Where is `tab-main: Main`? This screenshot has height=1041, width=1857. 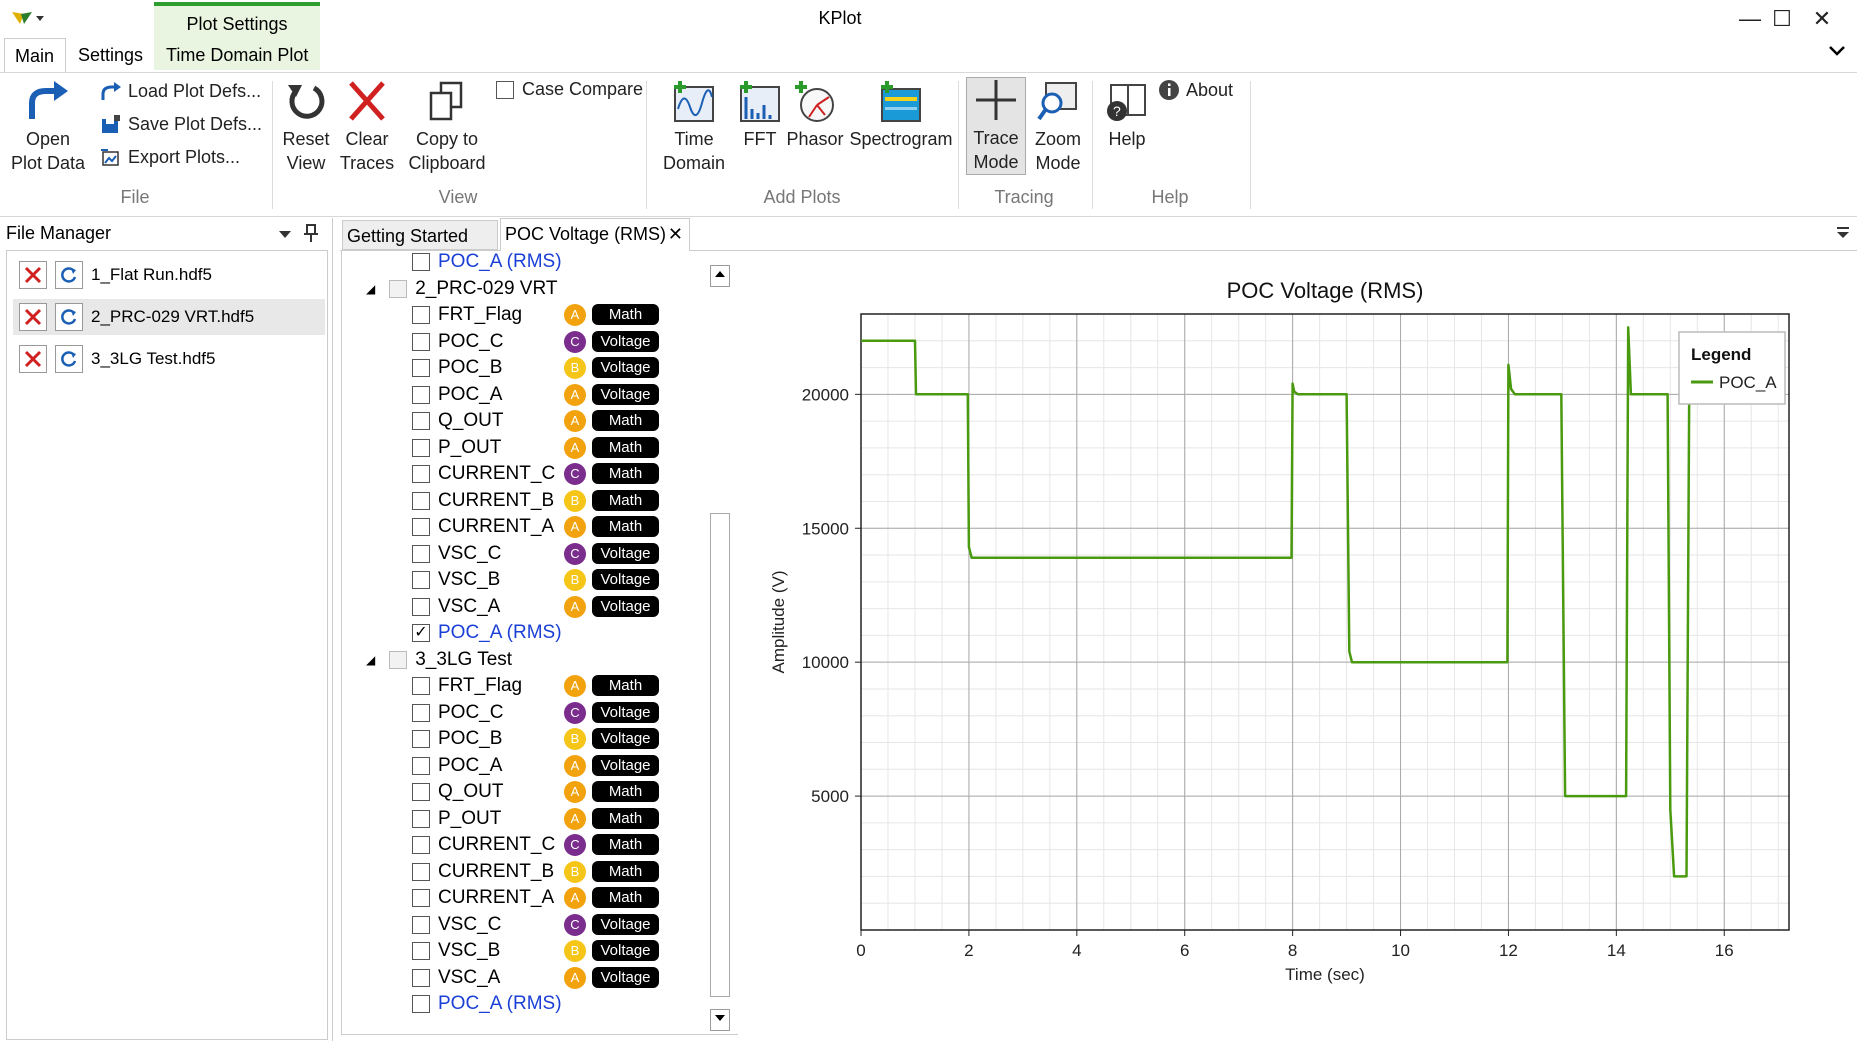
tab-main: Main is located at coordinates (35, 56).